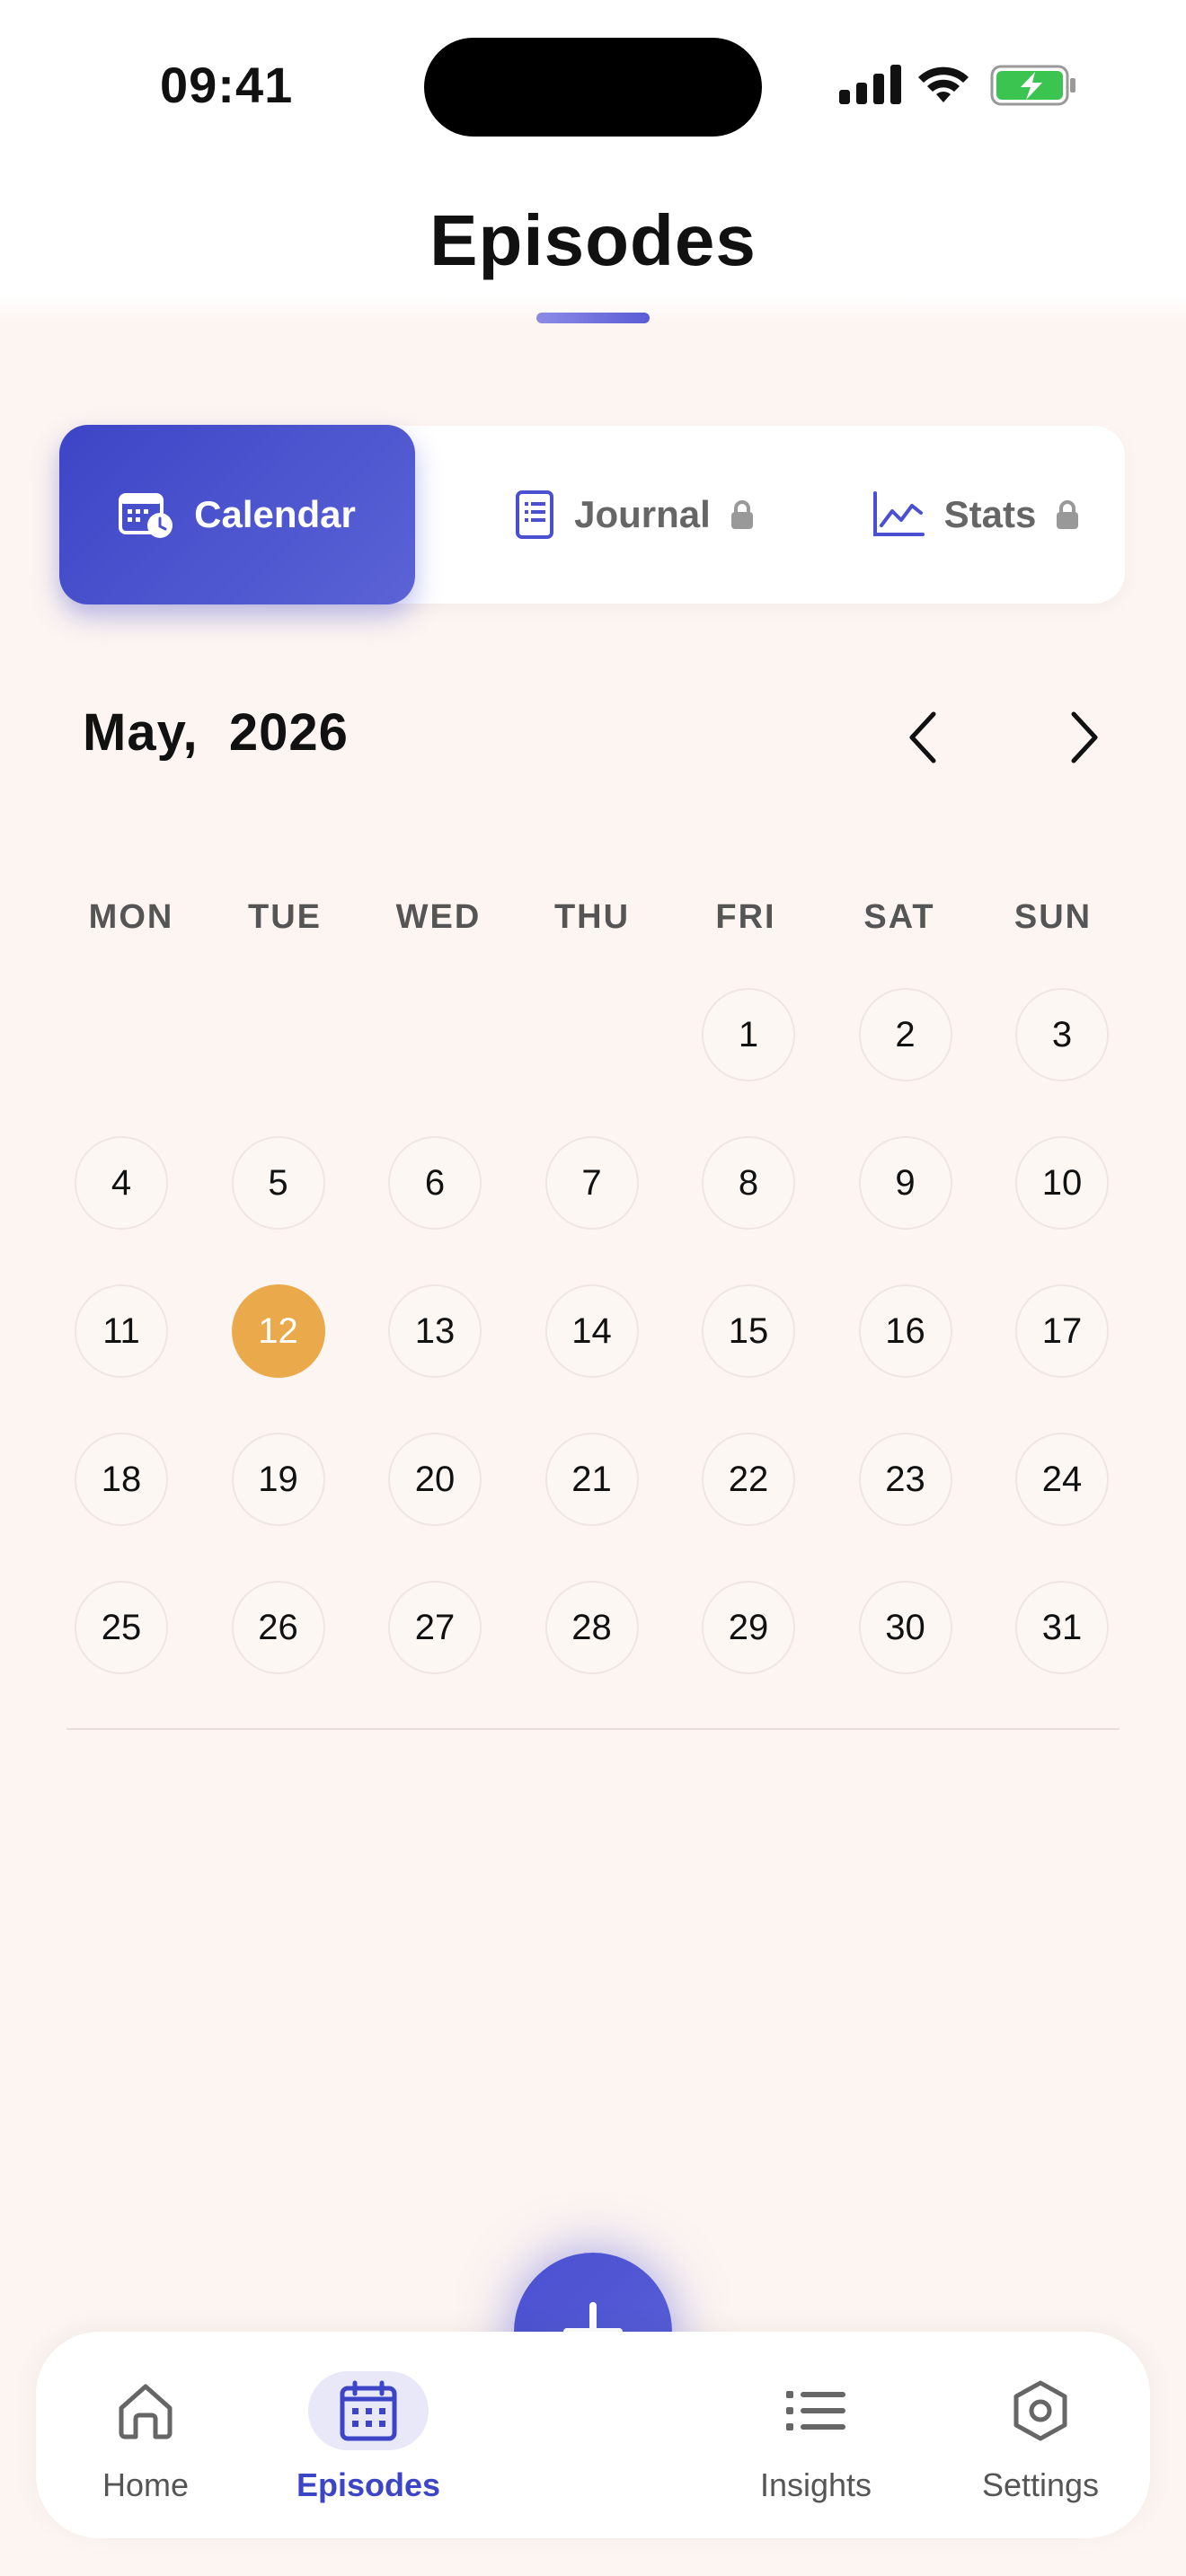 The height and width of the screenshot is (2576, 1186). What do you see at coordinates (535, 514) in the screenshot?
I see `journal-icon` at bounding box center [535, 514].